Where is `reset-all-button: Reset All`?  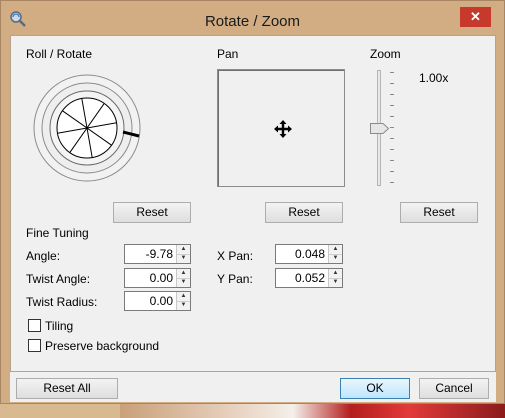 reset-all-button: Reset All is located at coordinates (67, 388).